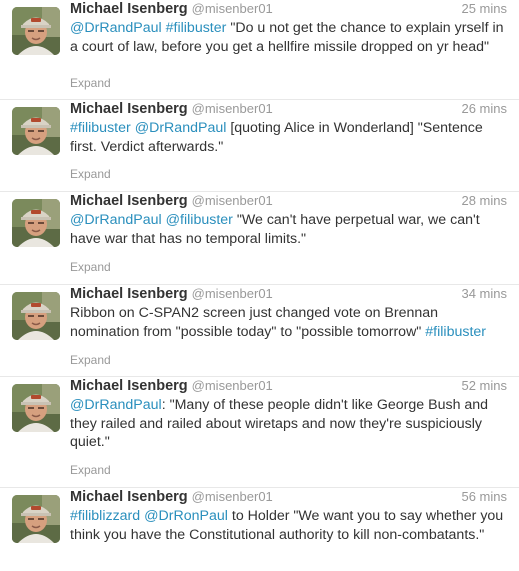  Describe the element at coordinates (199, 220) in the screenshot. I see `mention-link: @filibuster` at that location.